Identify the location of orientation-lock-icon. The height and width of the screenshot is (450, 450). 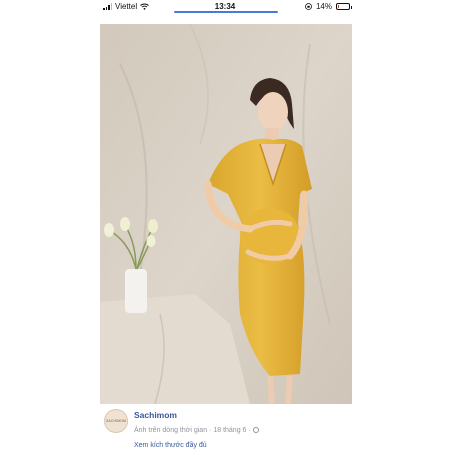
(308, 6).